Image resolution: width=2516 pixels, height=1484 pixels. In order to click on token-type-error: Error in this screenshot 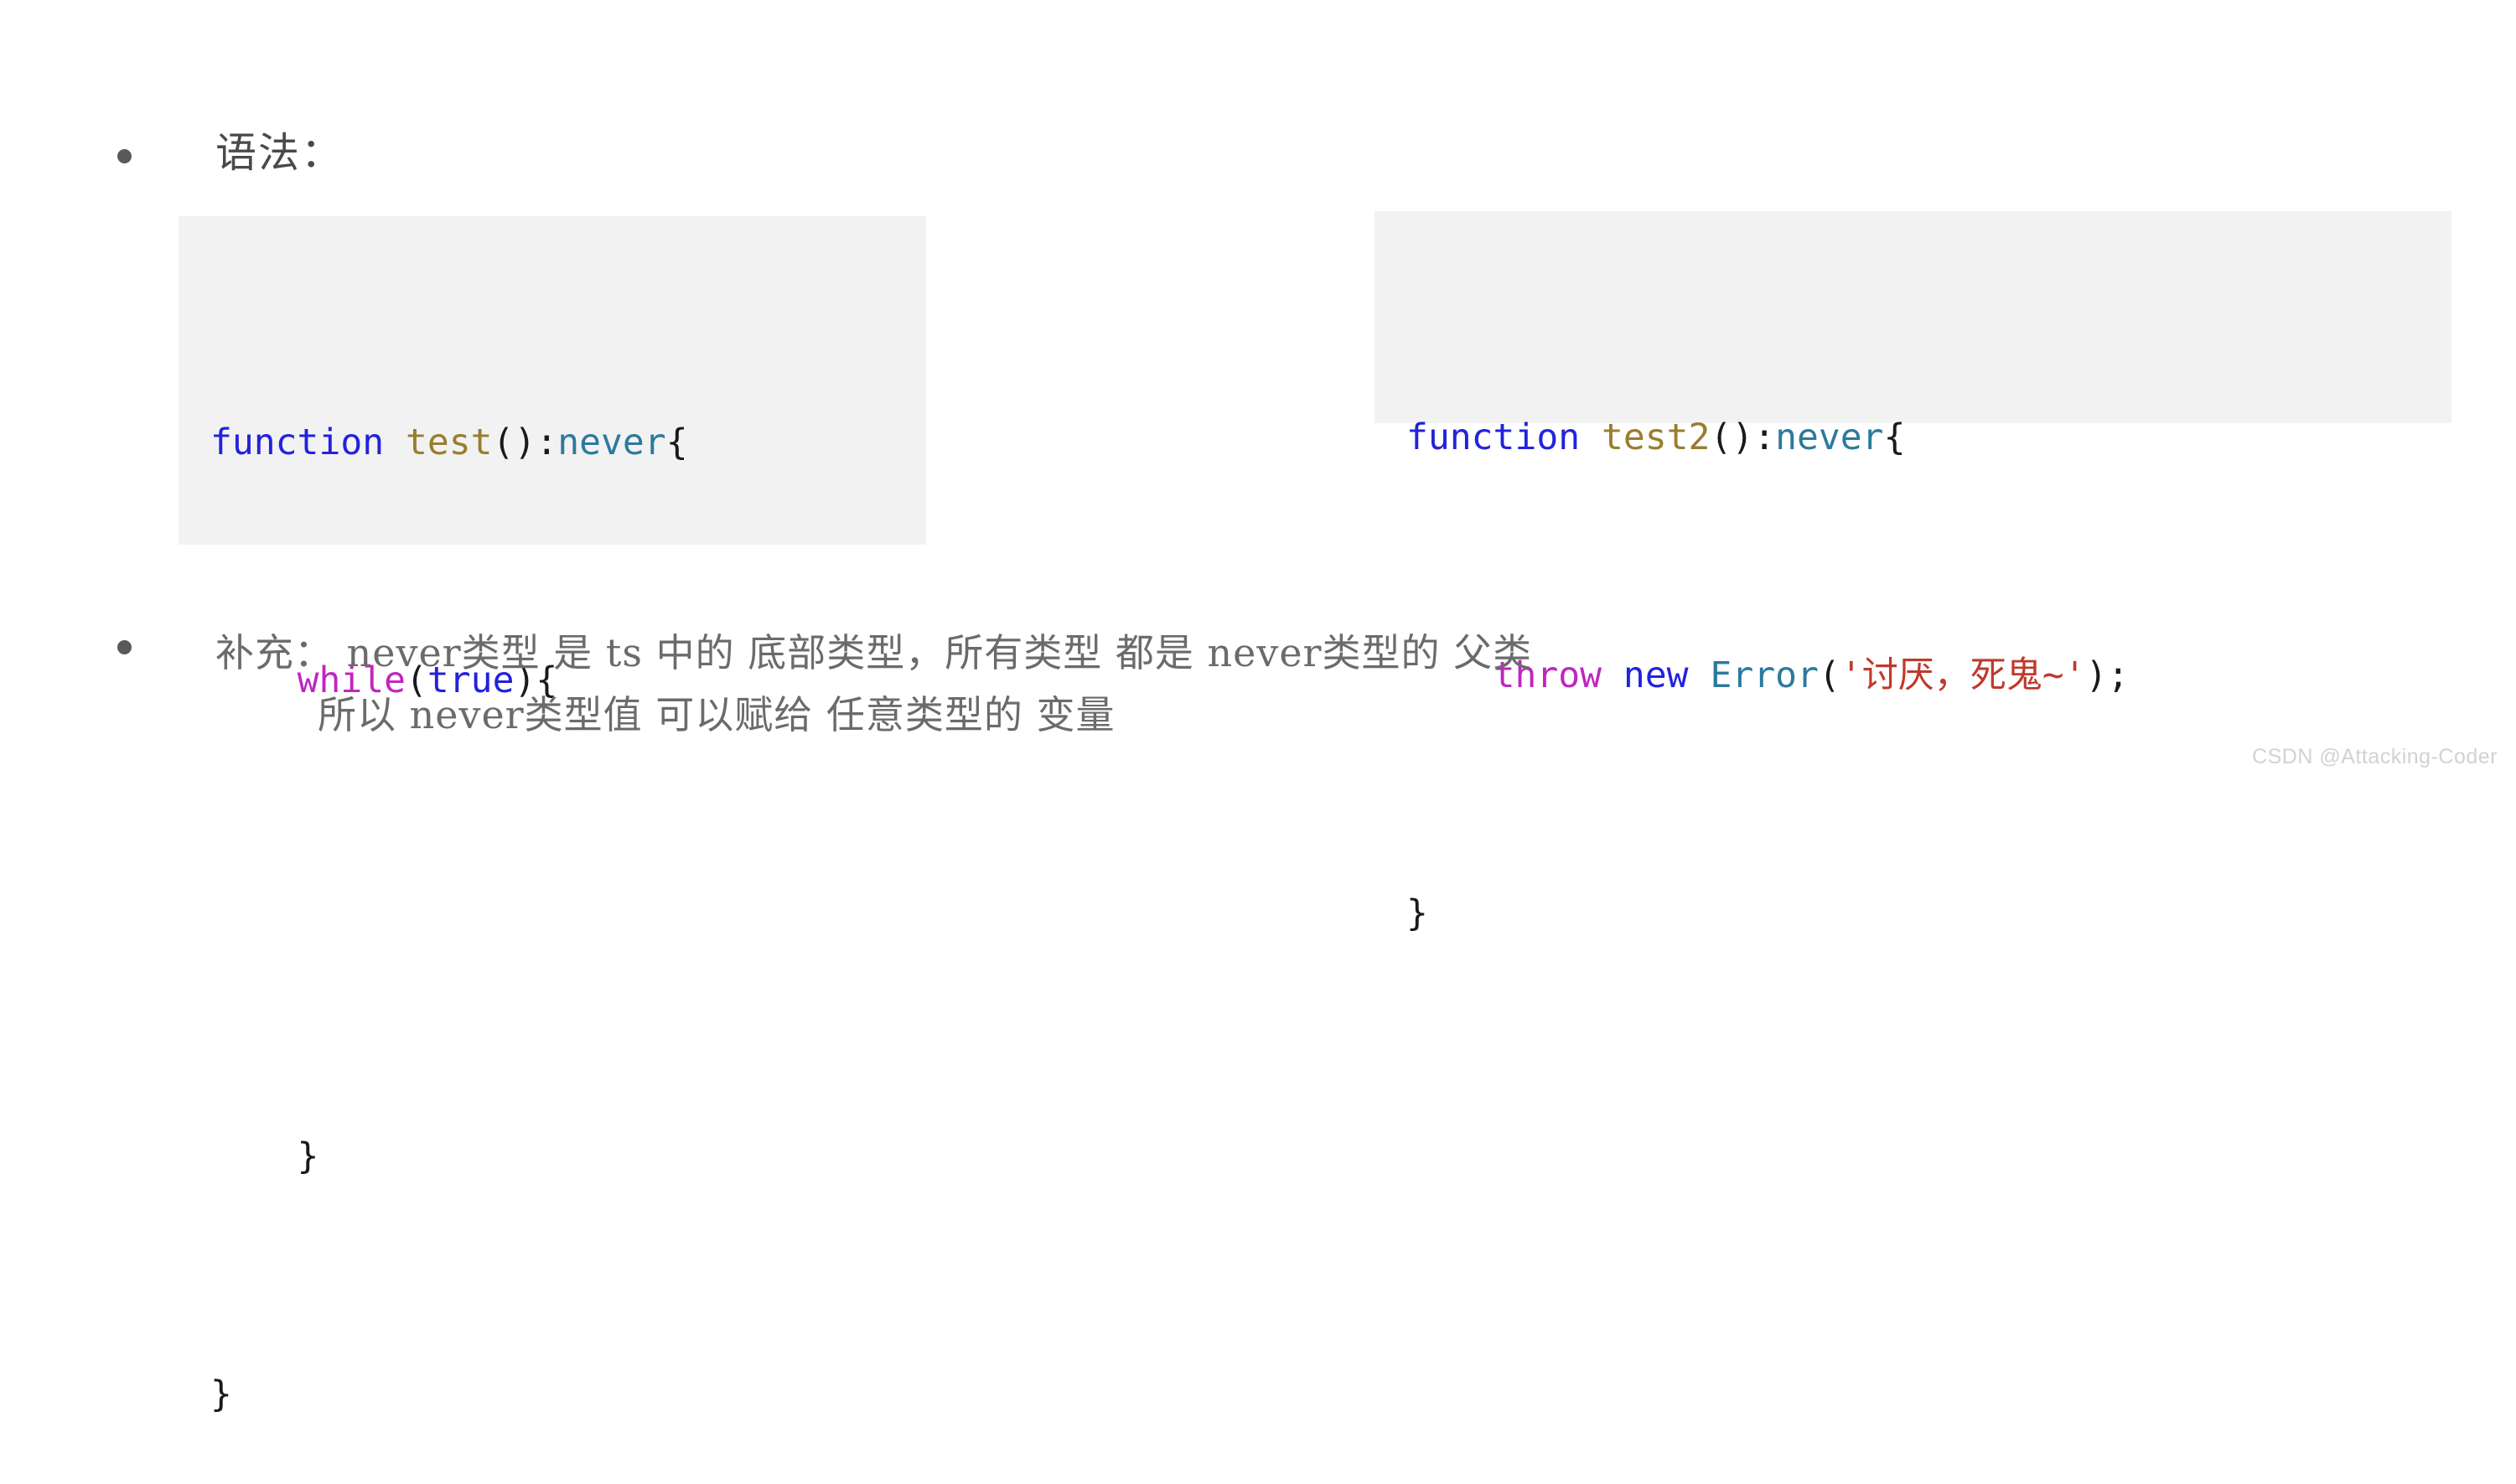, I will do `click(1764, 675)`.